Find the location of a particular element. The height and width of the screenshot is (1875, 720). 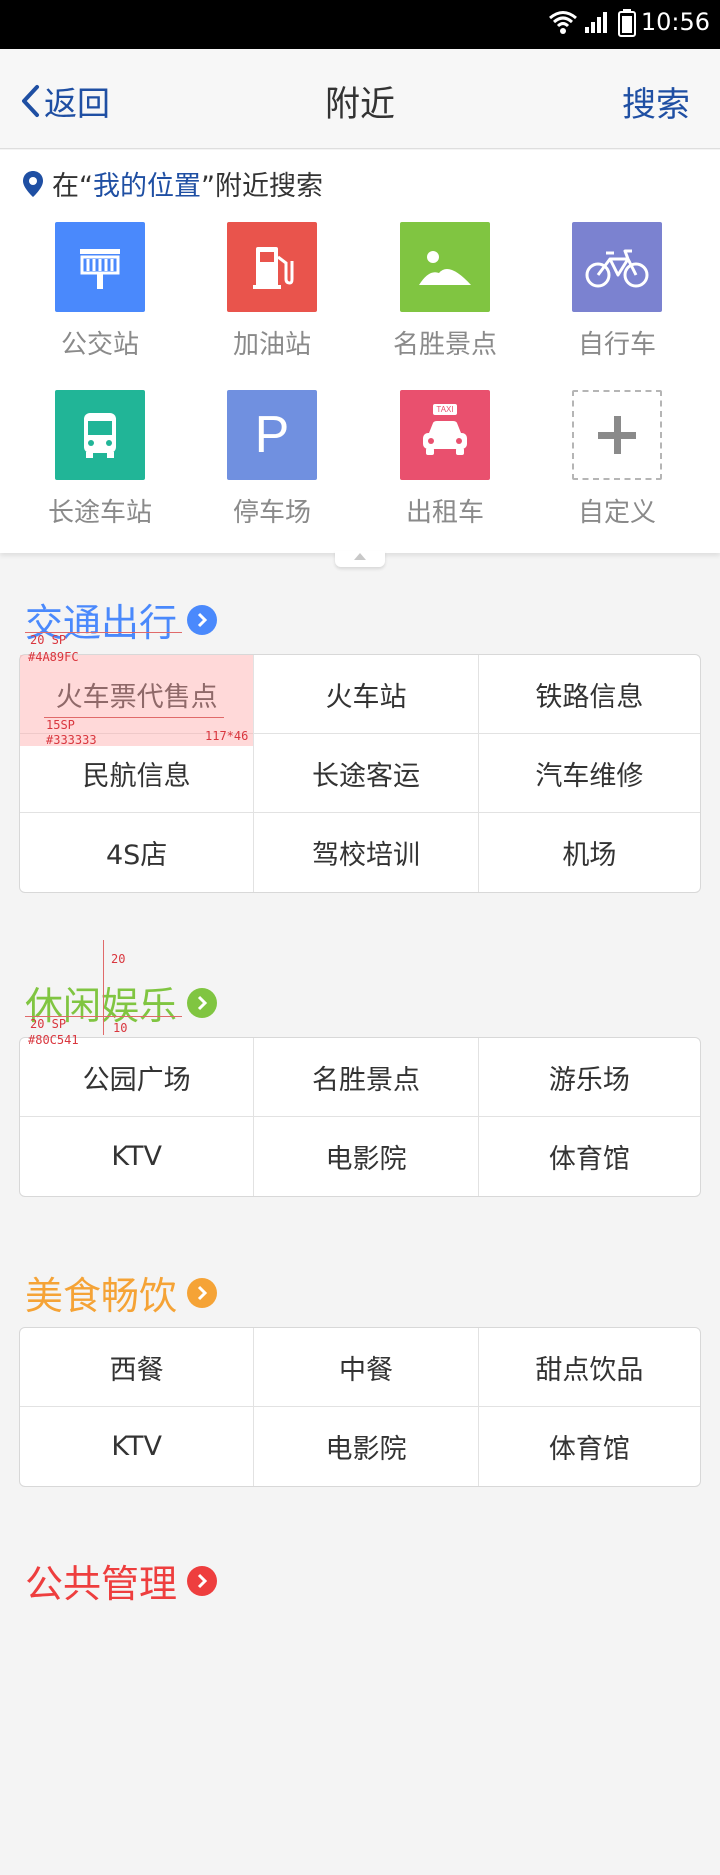

annotation-gap-top: 20 is located at coordinates (118, 959).